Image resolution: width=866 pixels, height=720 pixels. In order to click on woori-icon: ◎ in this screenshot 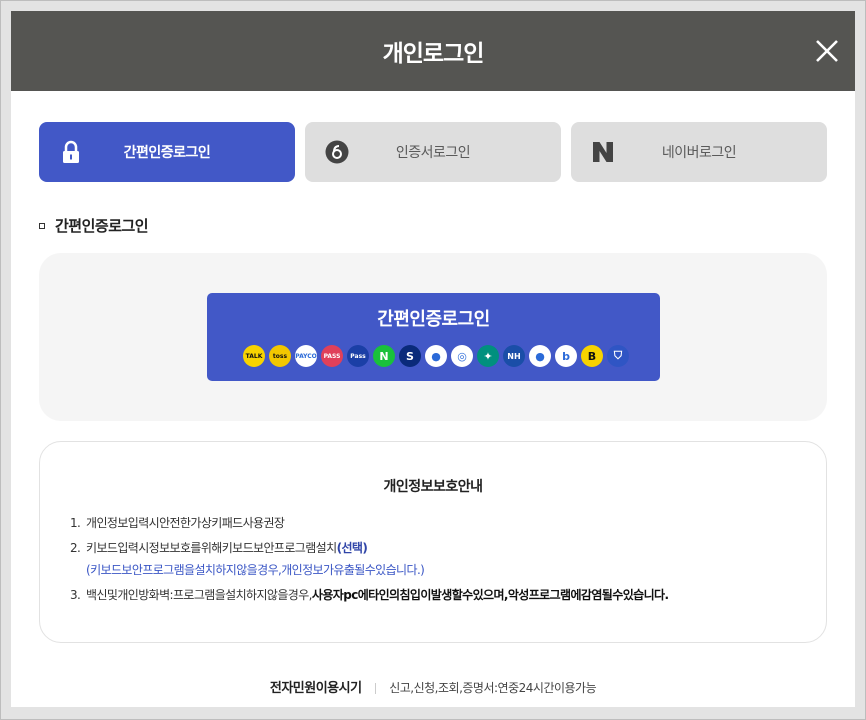, I will do `click(462, 356)`.